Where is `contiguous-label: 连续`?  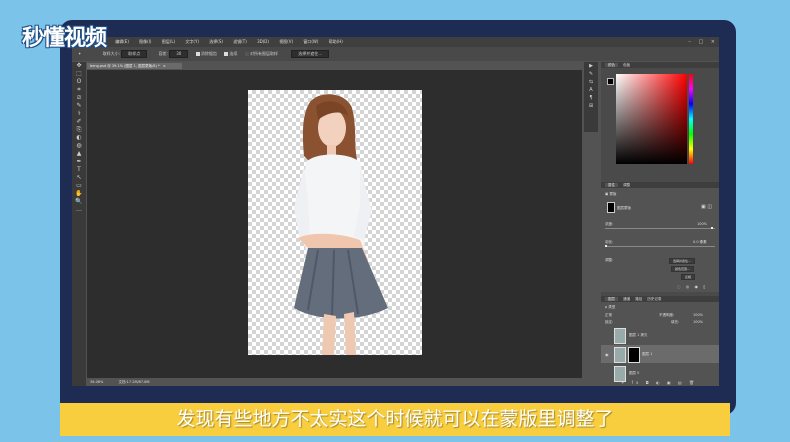 contiguous-label: 连续 is located at coordinates (233, 53).